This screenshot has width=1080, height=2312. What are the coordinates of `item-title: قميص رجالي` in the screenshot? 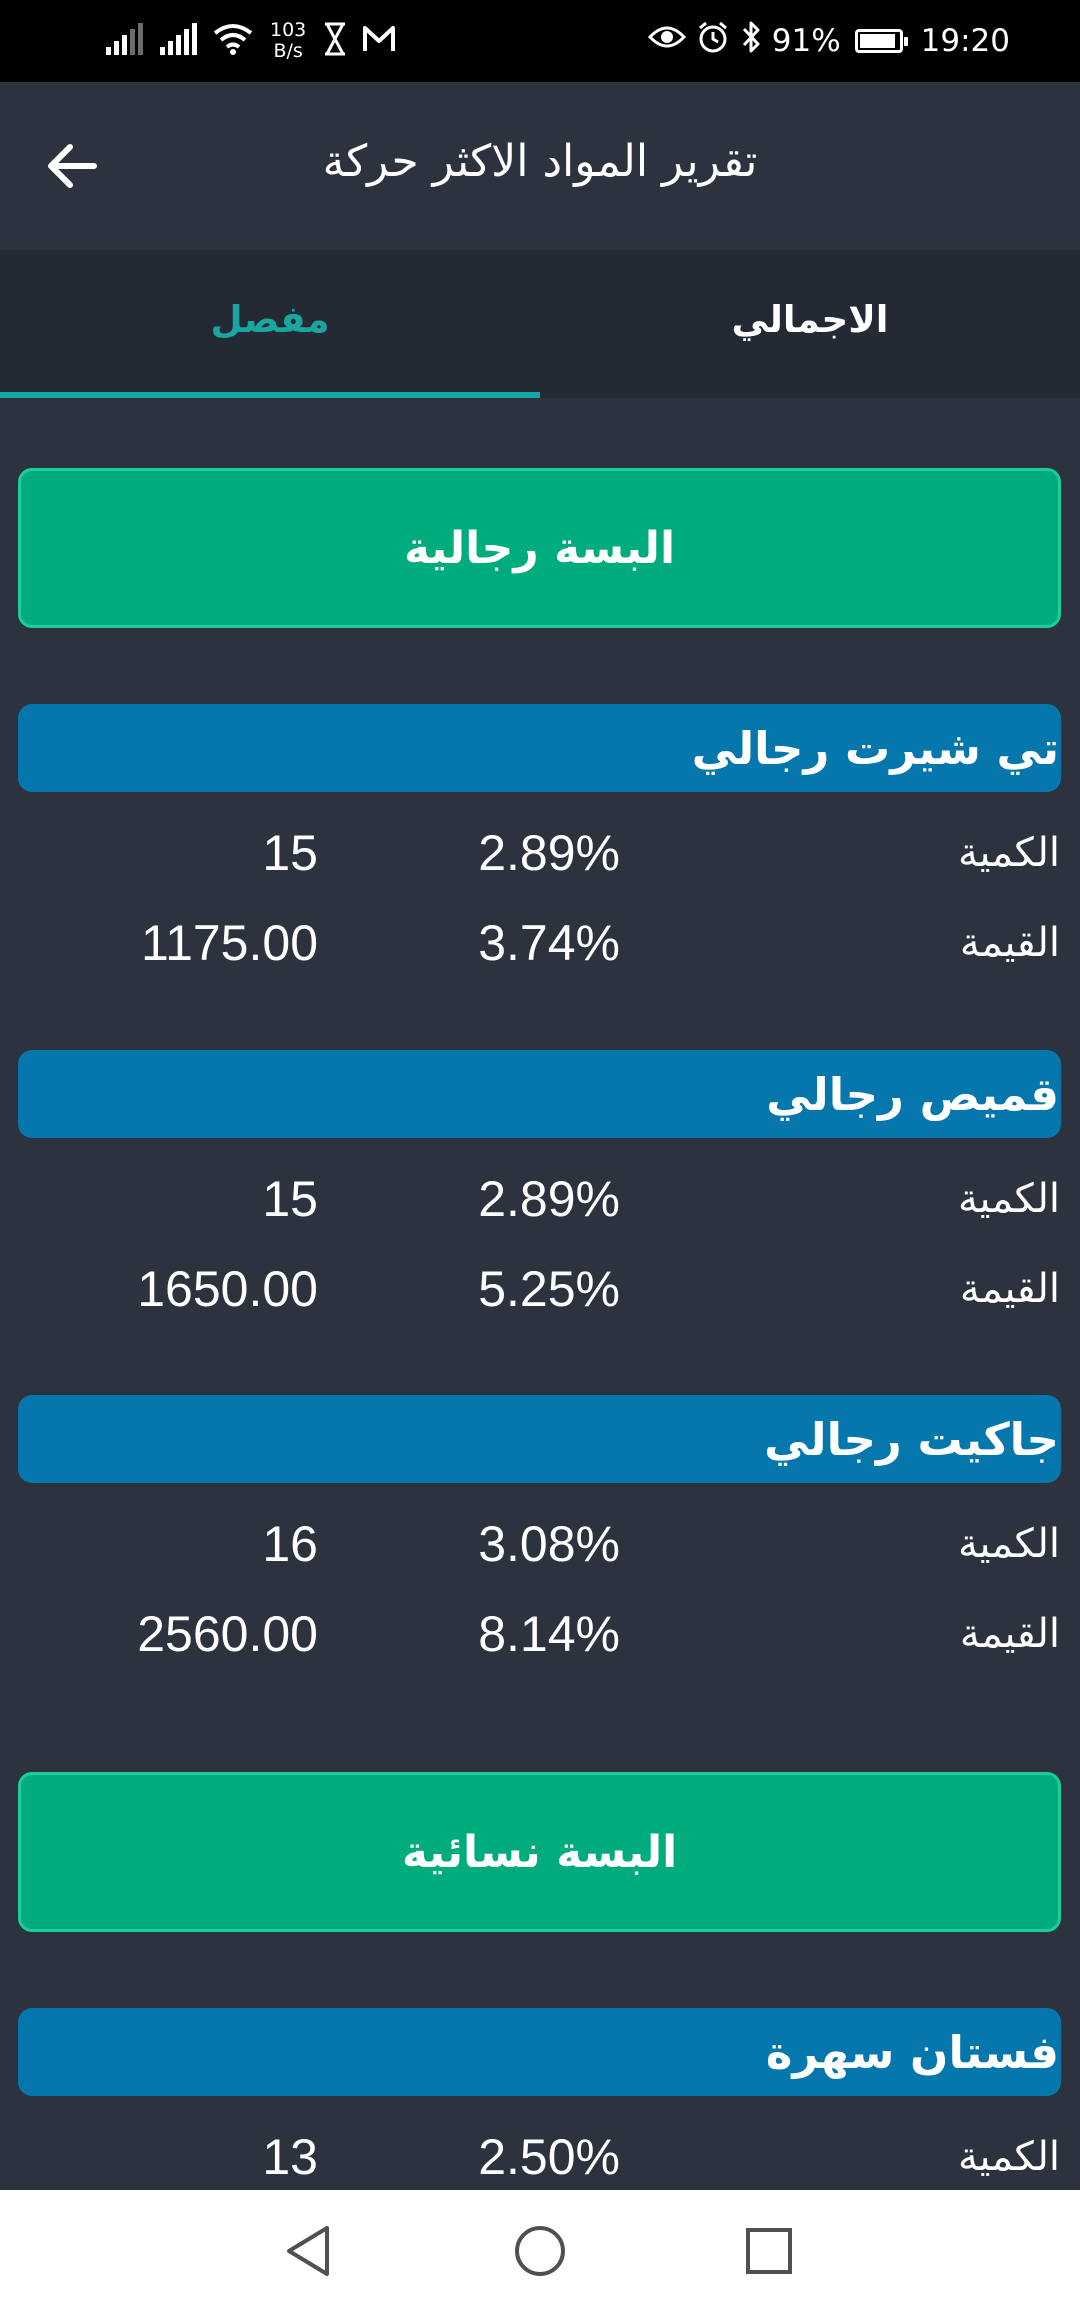 It's located at (912, 1094).